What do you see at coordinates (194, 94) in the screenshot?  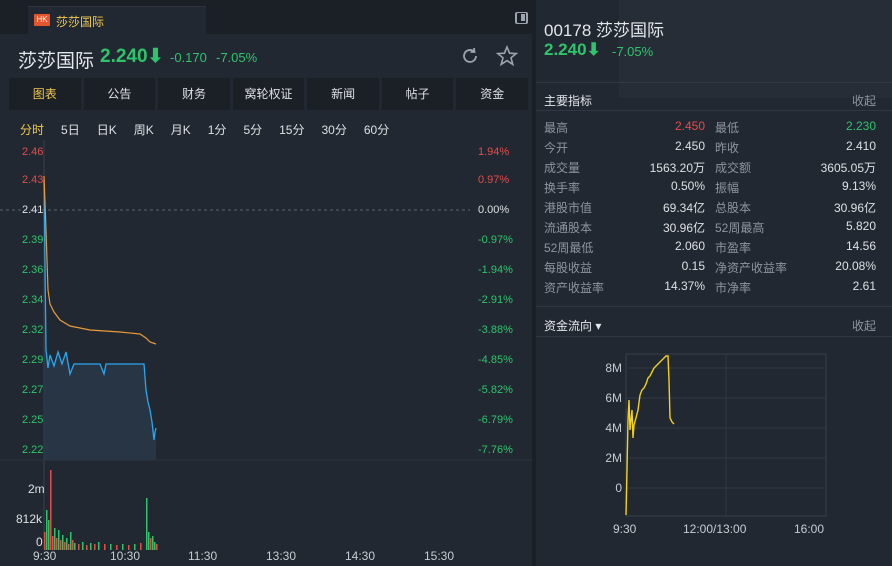 I see `menu-financials: 财务` at bounding box center [194, 94].